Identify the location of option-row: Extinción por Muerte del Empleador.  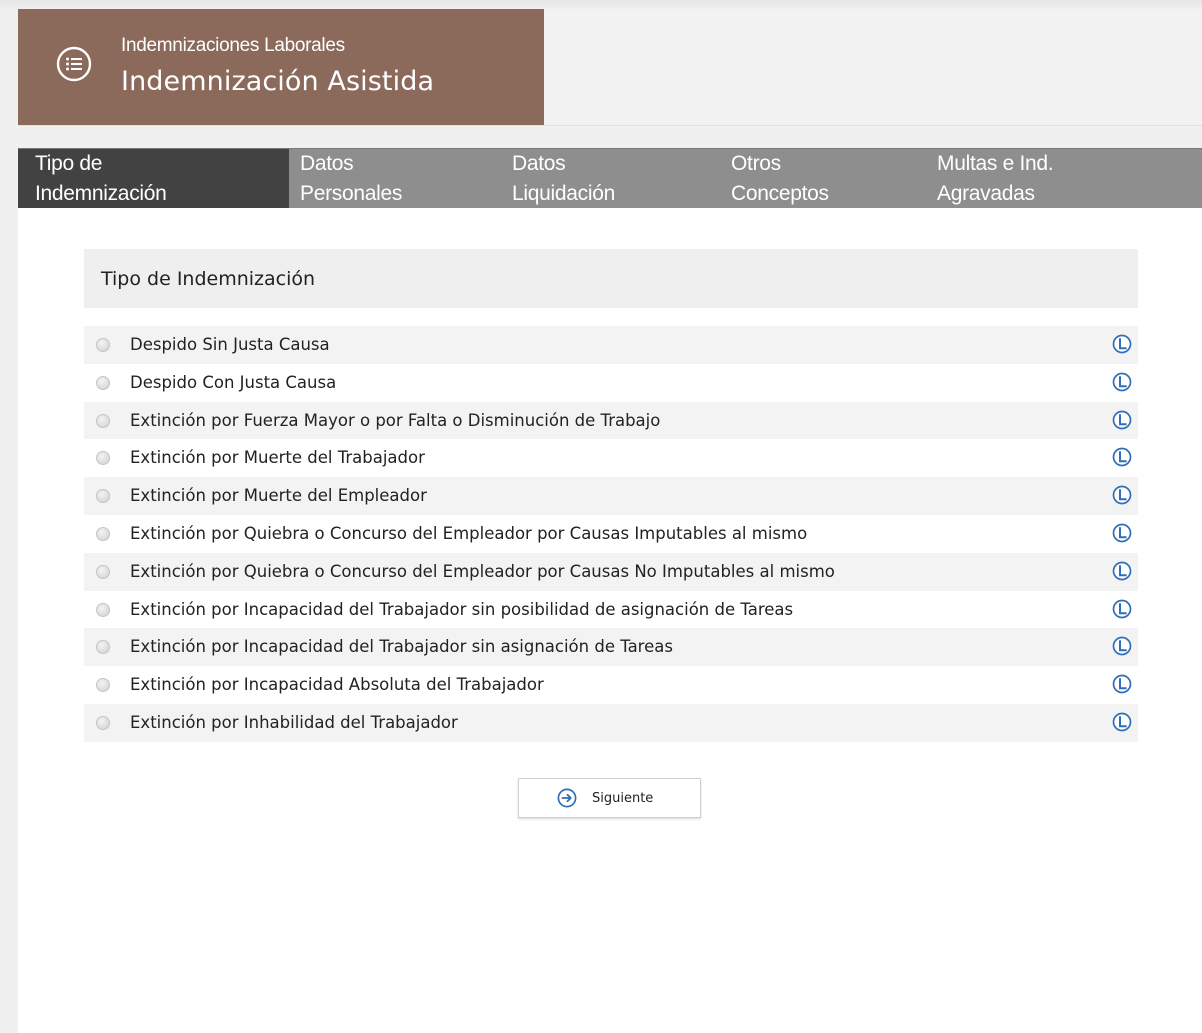
(611, 496).